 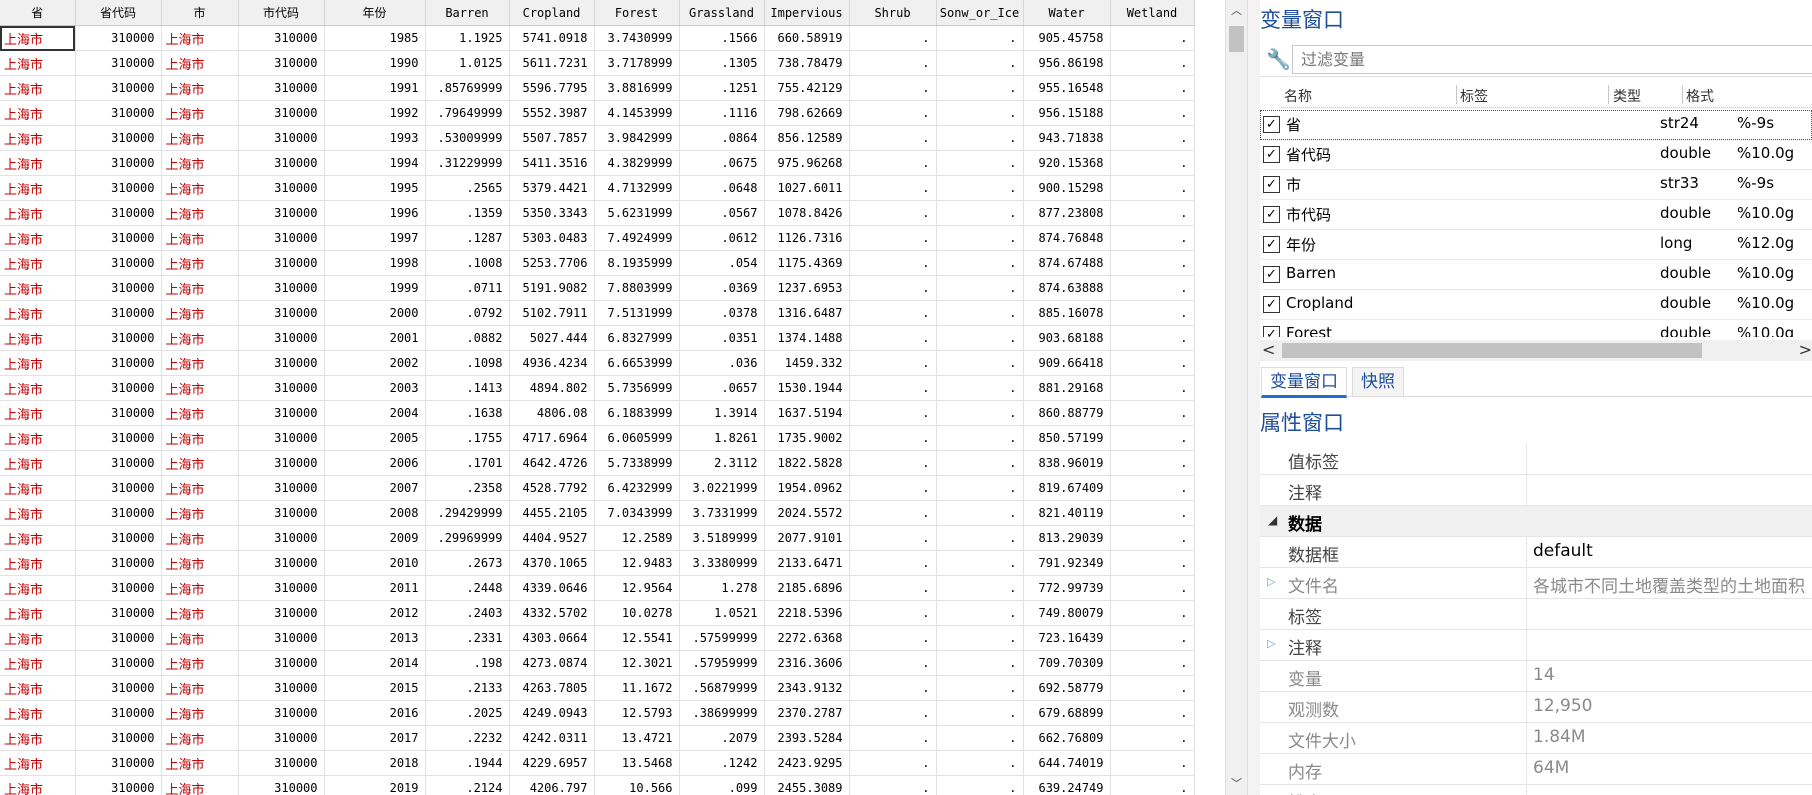 I want to click on data-cell: .1359, so click(x=467, y=213).